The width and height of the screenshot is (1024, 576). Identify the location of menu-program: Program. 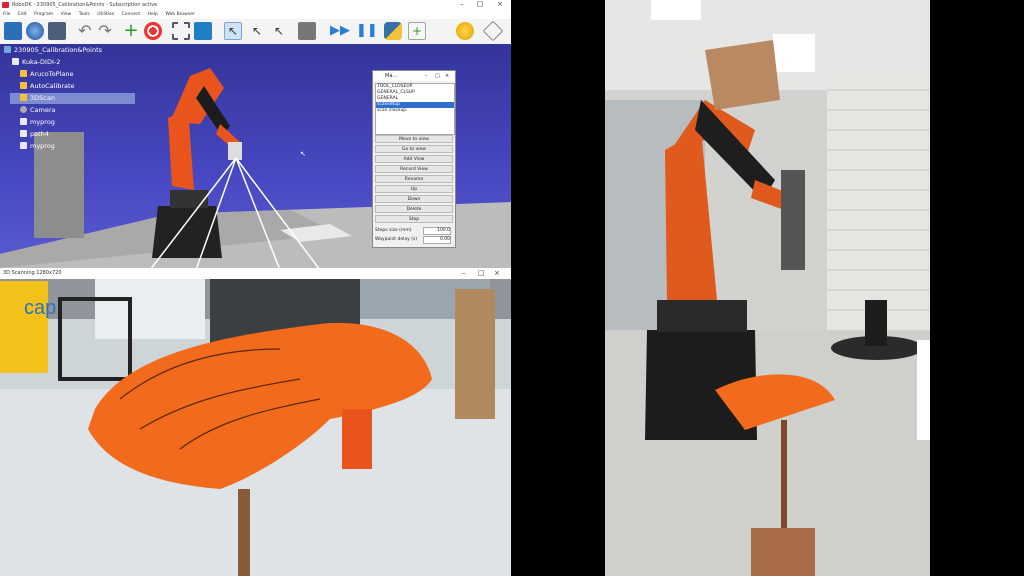
(43, 14).